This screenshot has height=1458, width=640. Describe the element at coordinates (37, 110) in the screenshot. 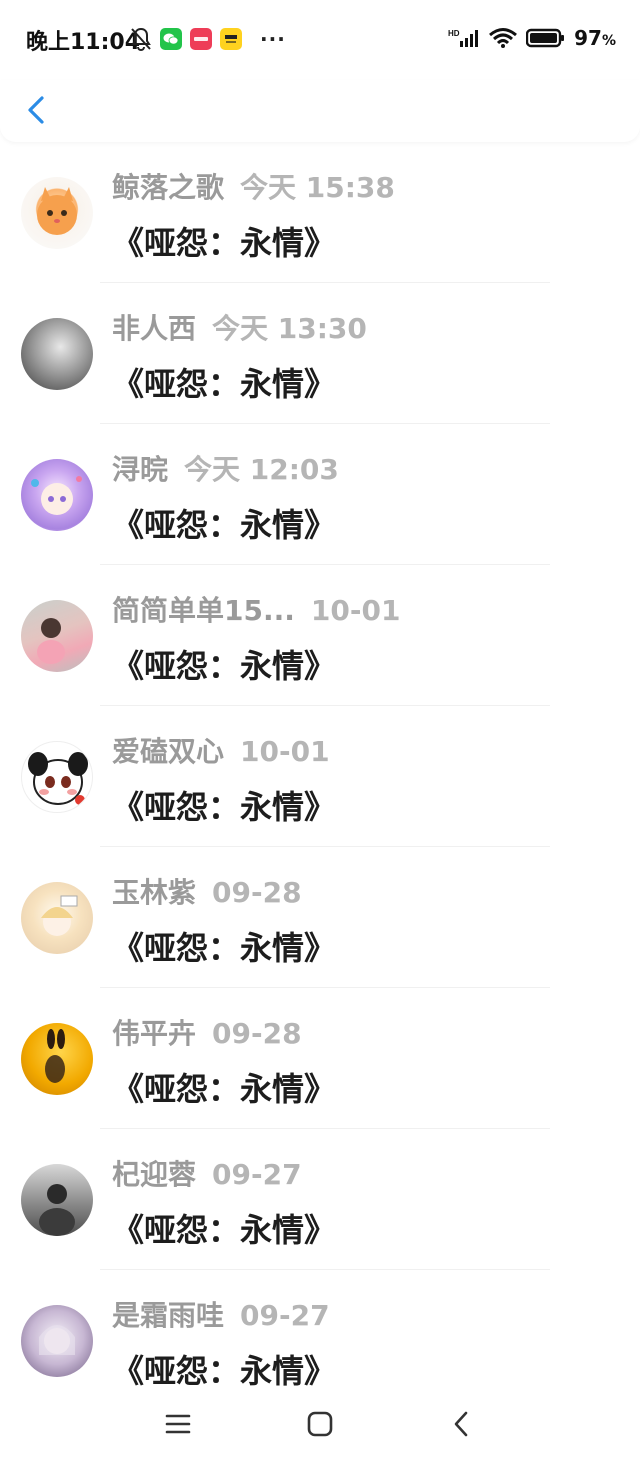

I see `chevron-left-icon` at that location.